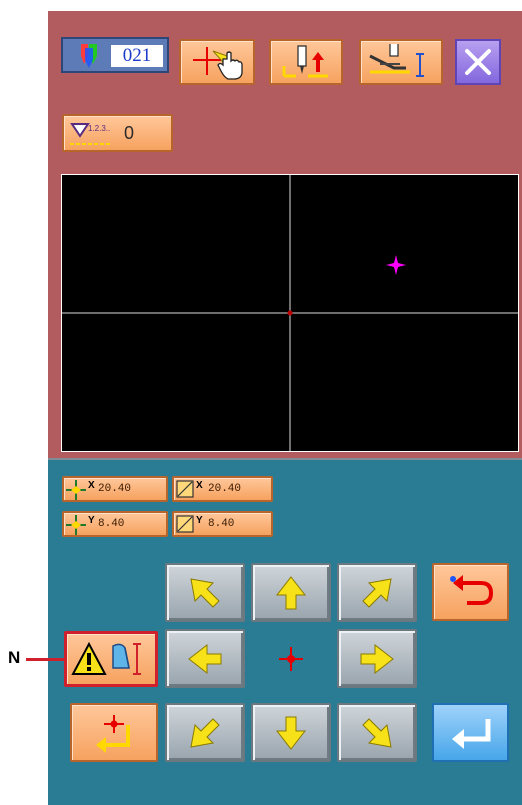 This screenshot has width=522, height=805. I want to click on arrow-up-icon, so click(291, 592).